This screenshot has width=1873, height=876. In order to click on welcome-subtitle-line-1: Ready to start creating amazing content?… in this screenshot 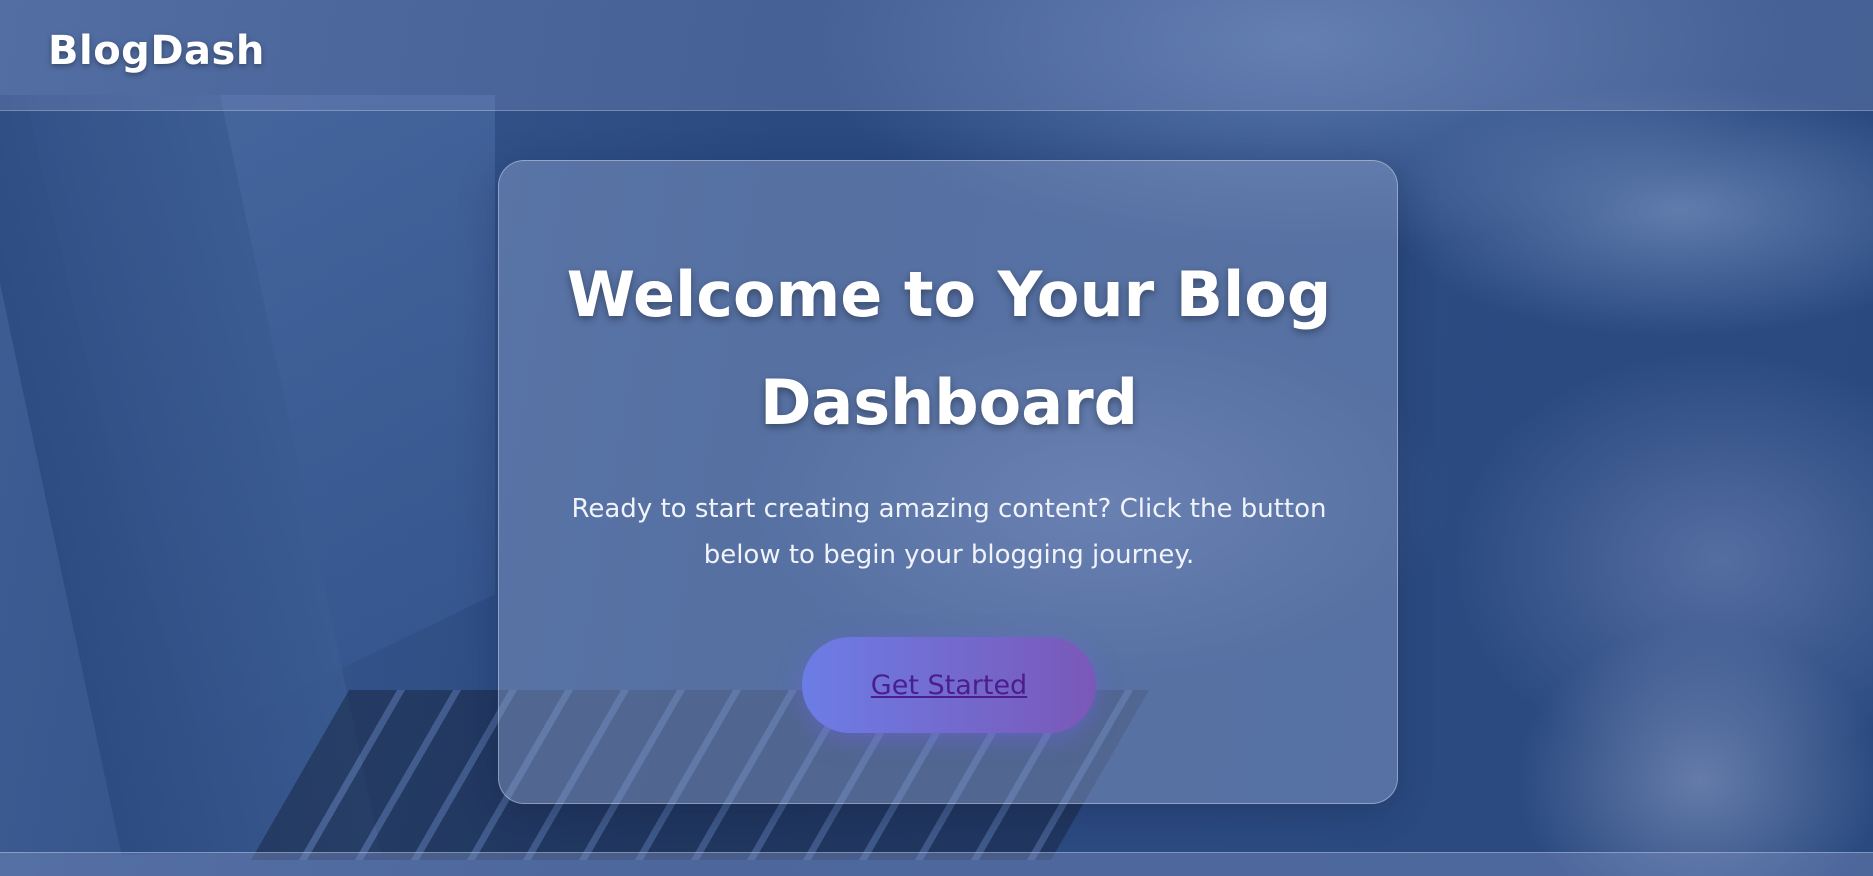, I will do `click(949, 509)`.